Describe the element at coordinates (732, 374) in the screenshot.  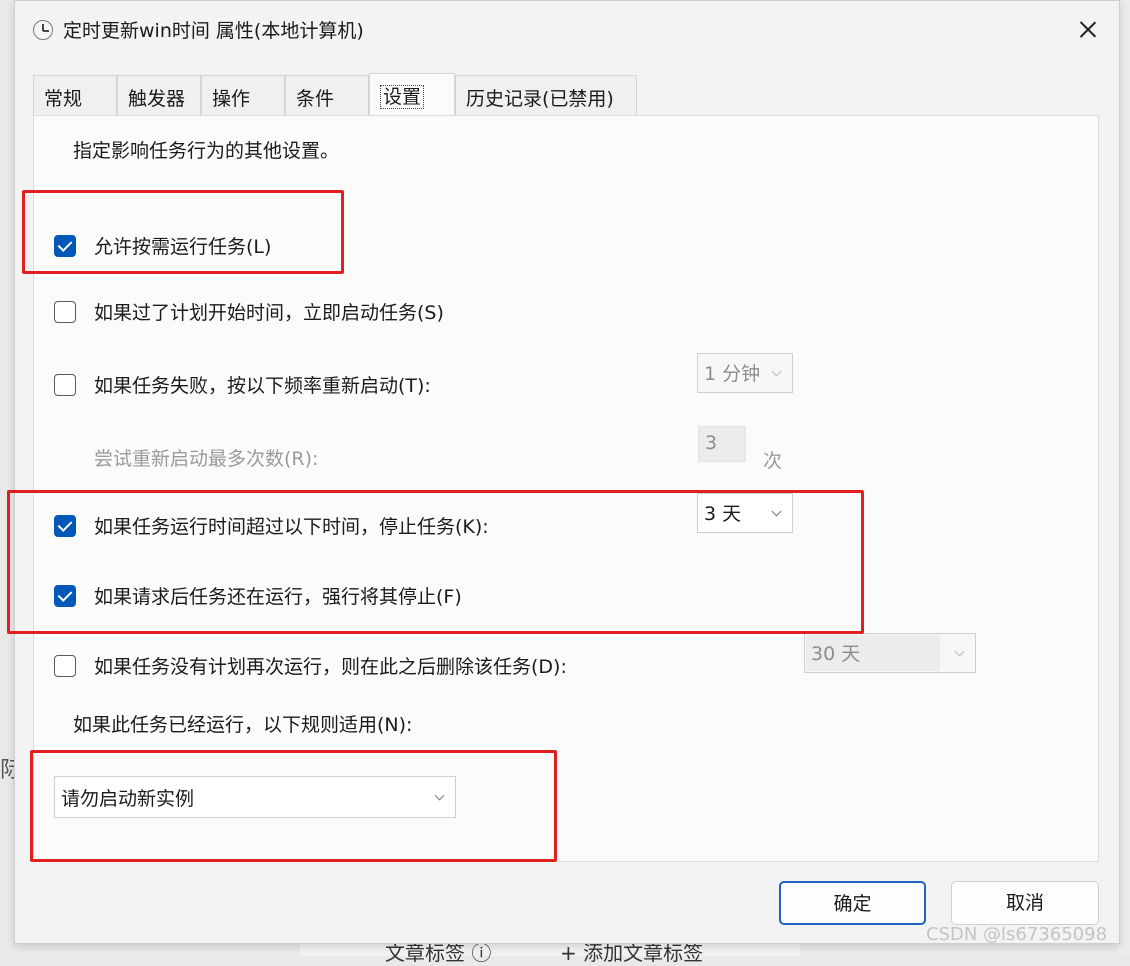
I see `restart-interval-value: 1 分钟` at that location.